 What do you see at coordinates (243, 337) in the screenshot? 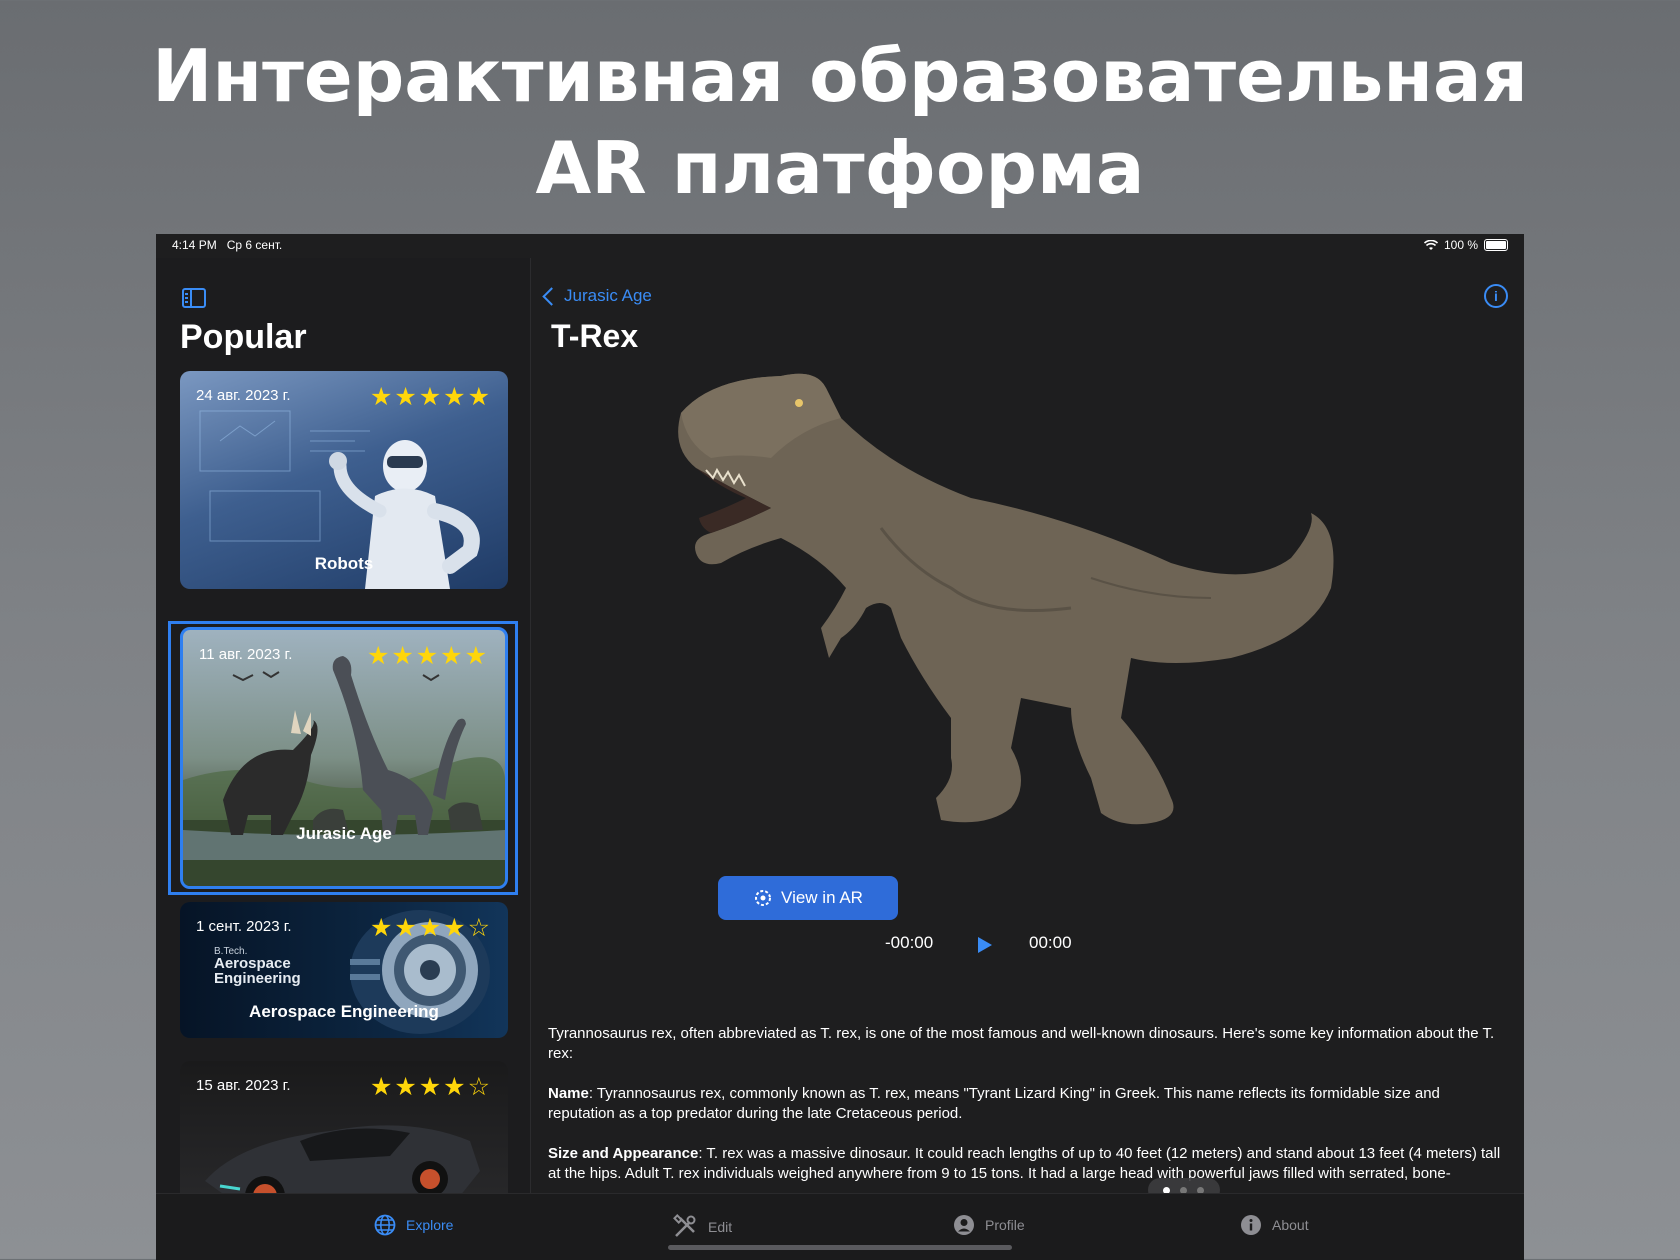
I see `sidebar-title: Popular` at bounding box center [243, 337].